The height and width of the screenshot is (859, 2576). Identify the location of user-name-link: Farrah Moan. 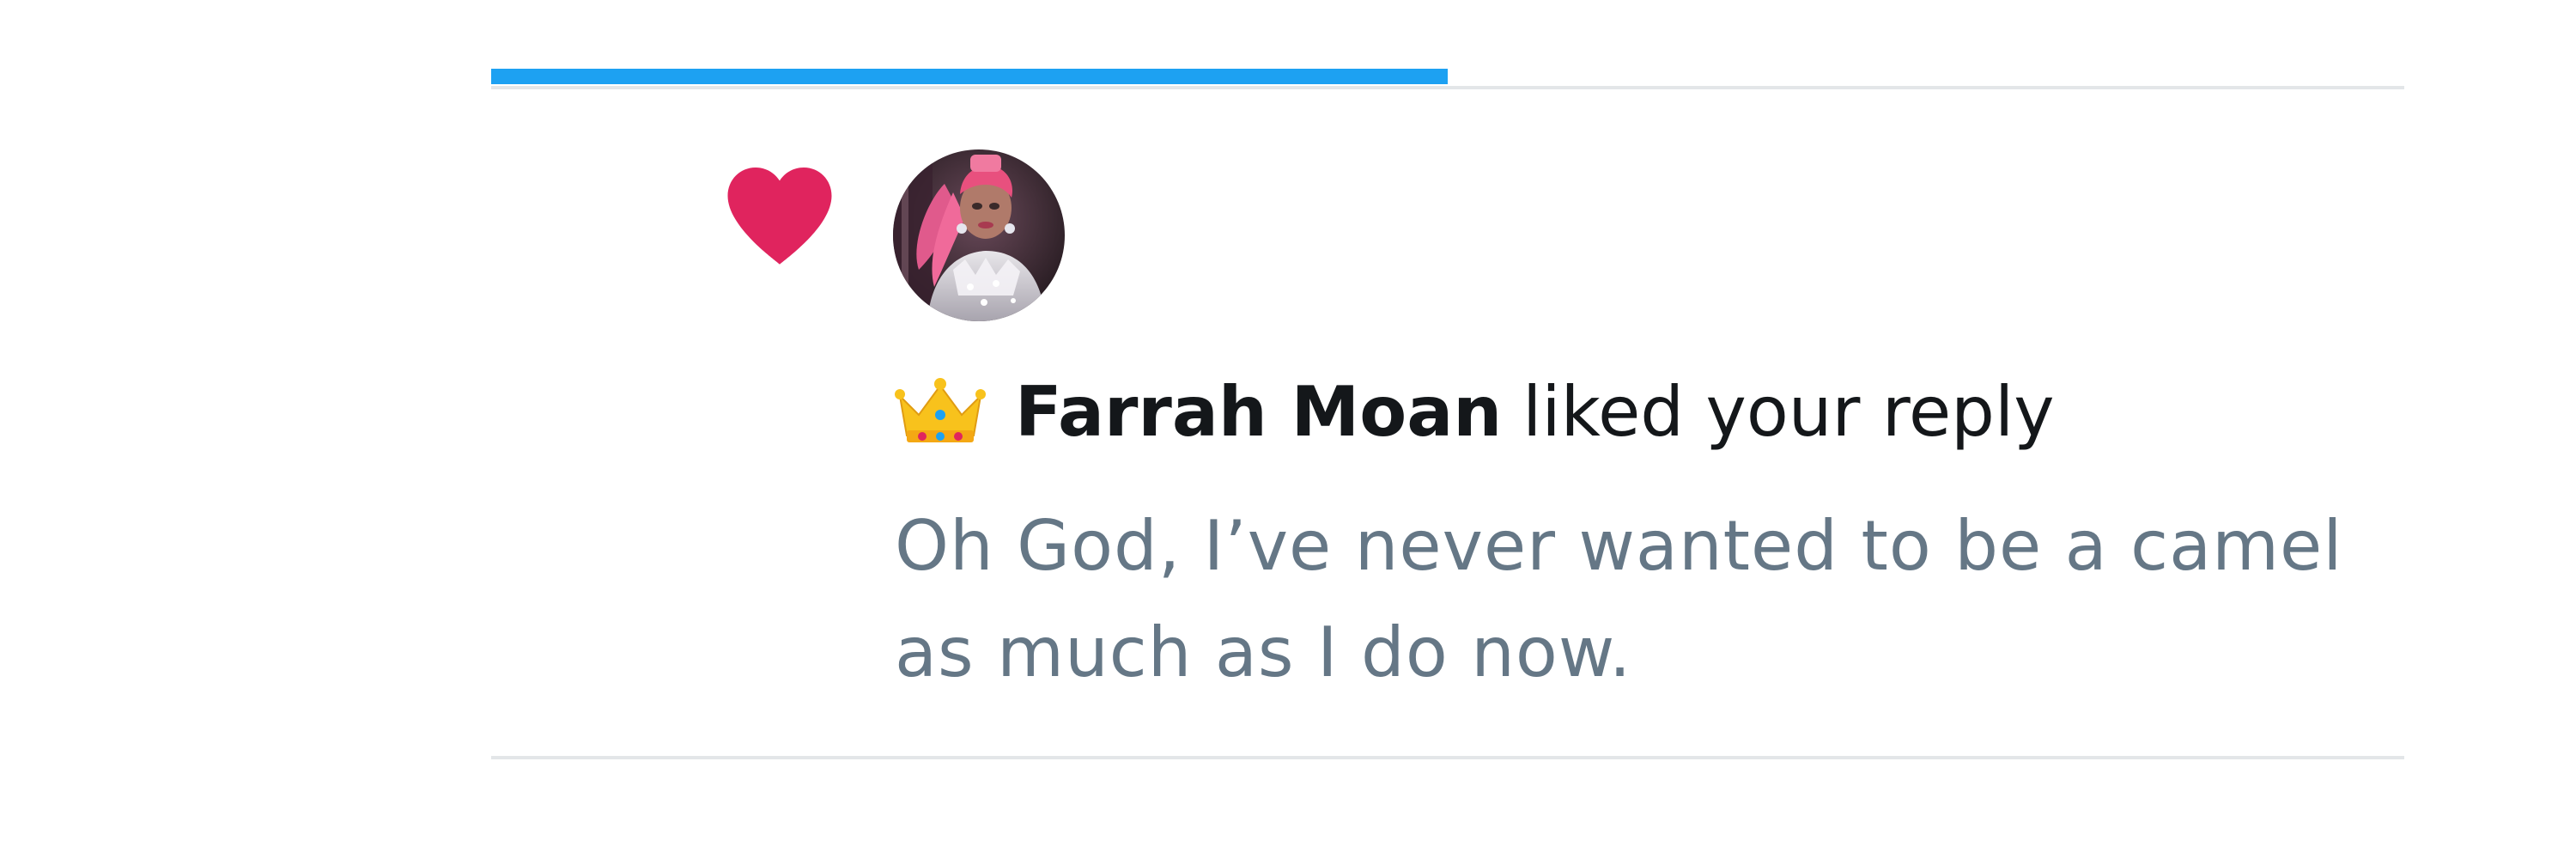
(1258, 412).